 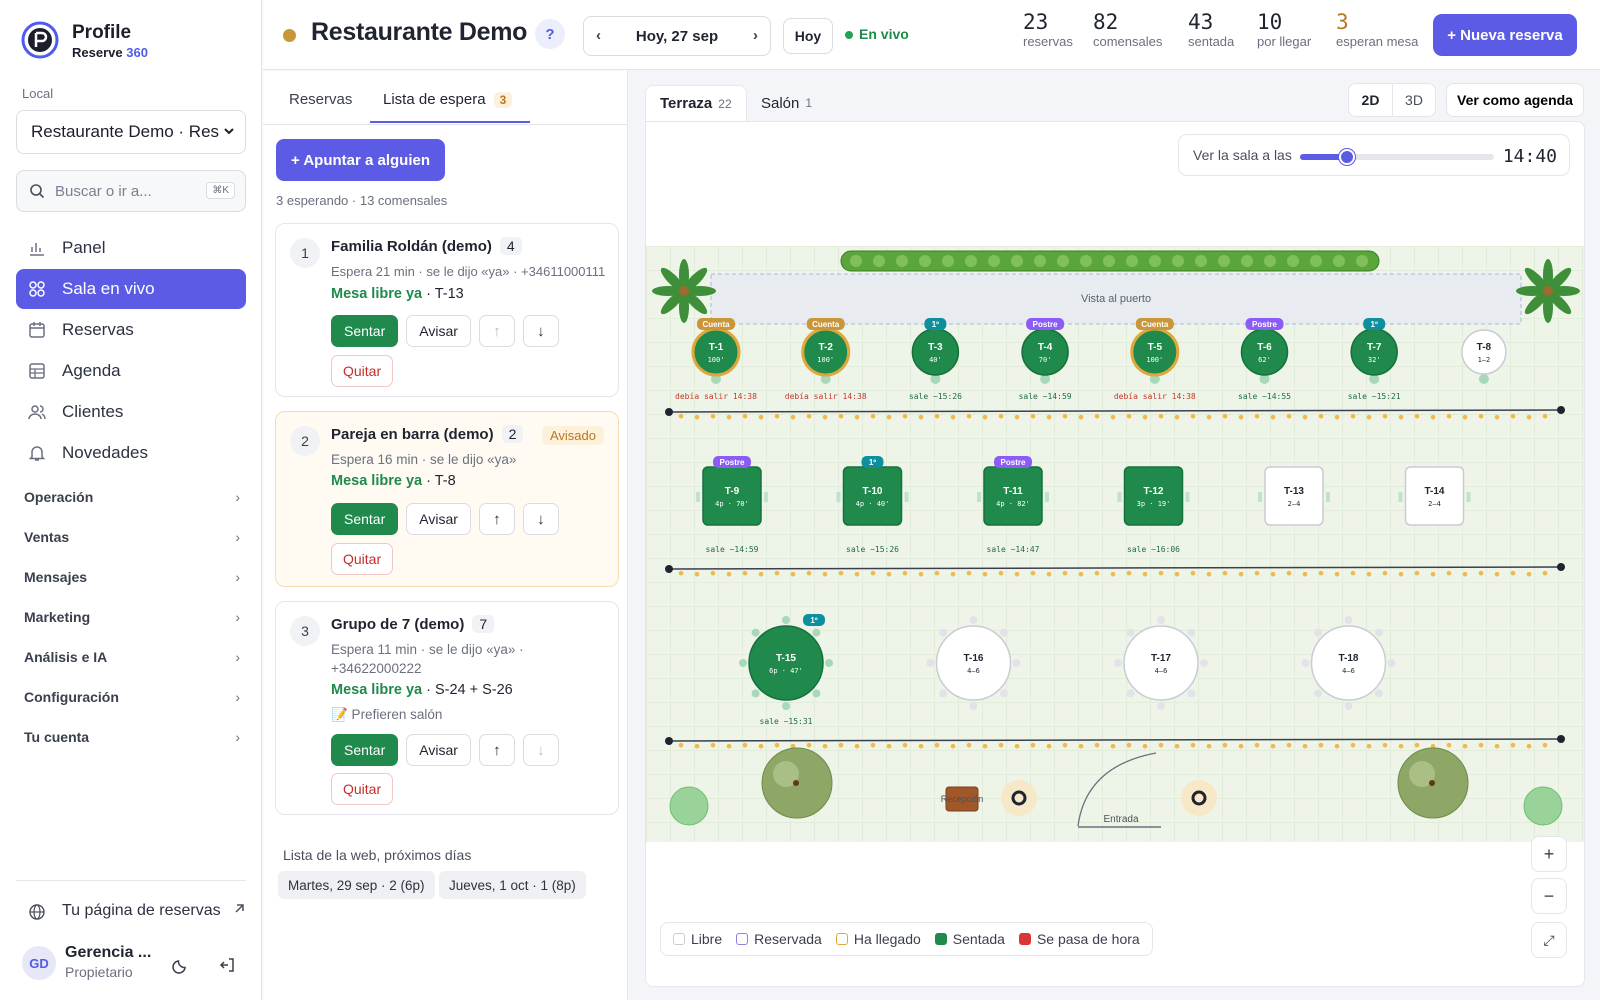 I want to click on sidebar-item-clientes: Clientes, so click(x=131, y=412).